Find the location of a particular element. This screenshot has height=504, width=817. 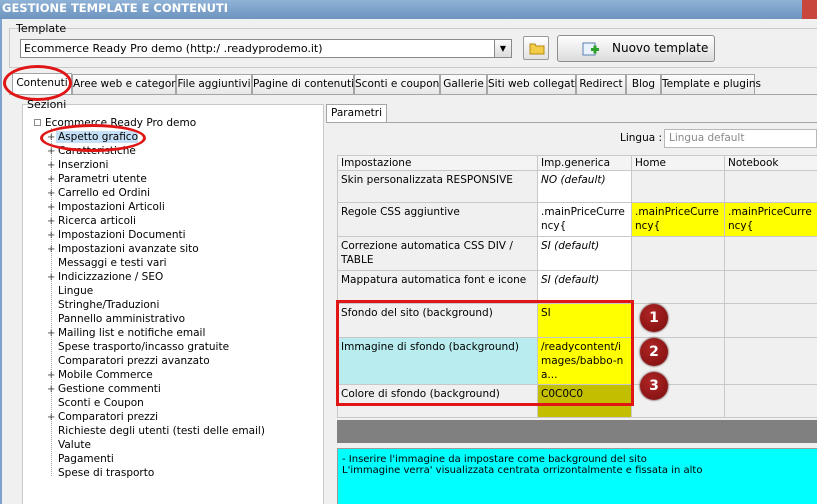

annotation-rectangle is located at coordinates (485, 353).